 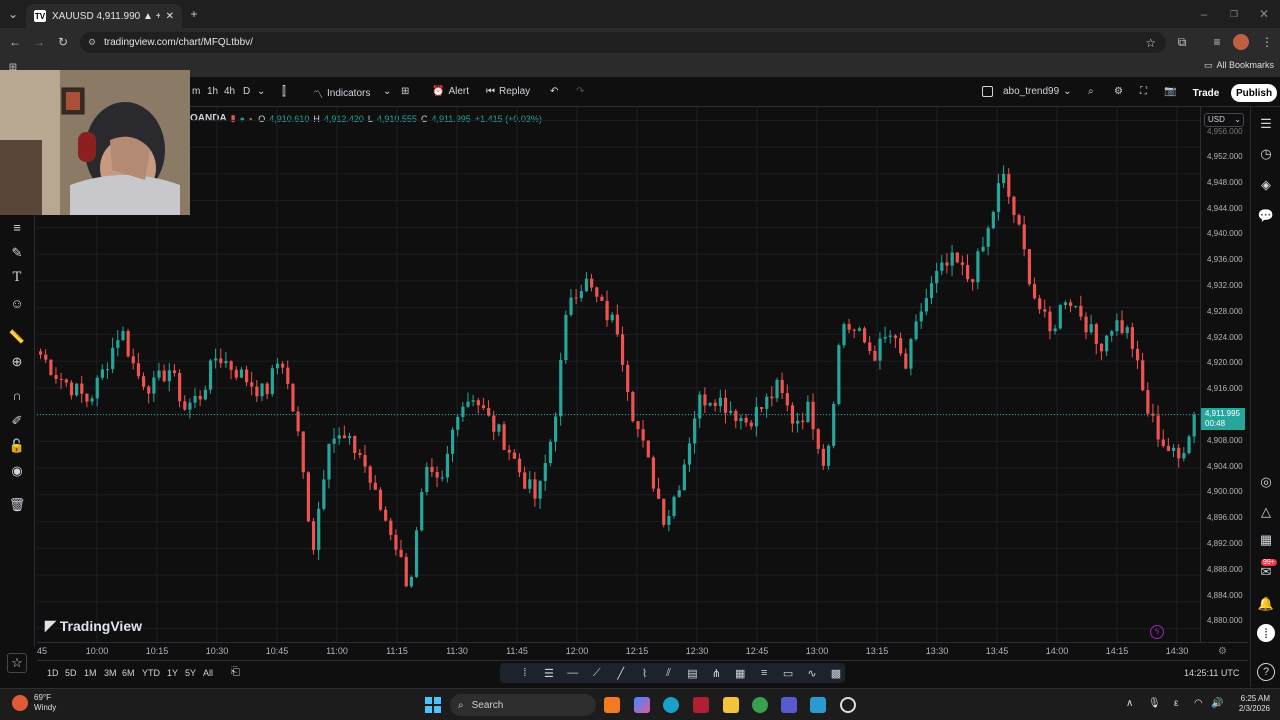 What do you see at coordinates (848, 705) in the screenshot?
I see `app-record-icon` at bounding box center [848, 705].